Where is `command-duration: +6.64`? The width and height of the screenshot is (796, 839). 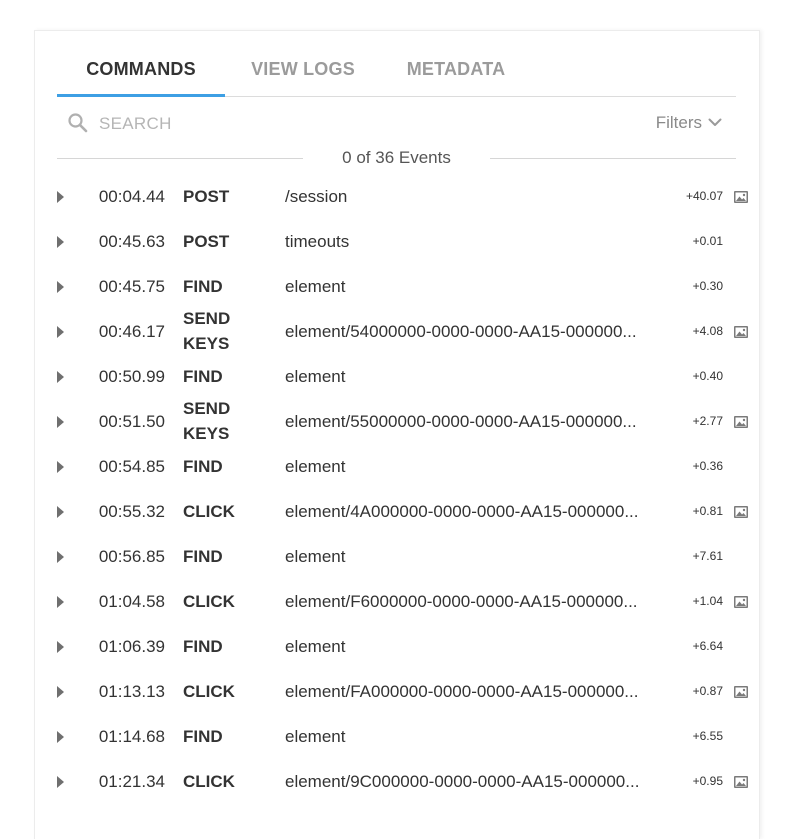
command-duration: +6.64 is located at coordinates (707, 646).